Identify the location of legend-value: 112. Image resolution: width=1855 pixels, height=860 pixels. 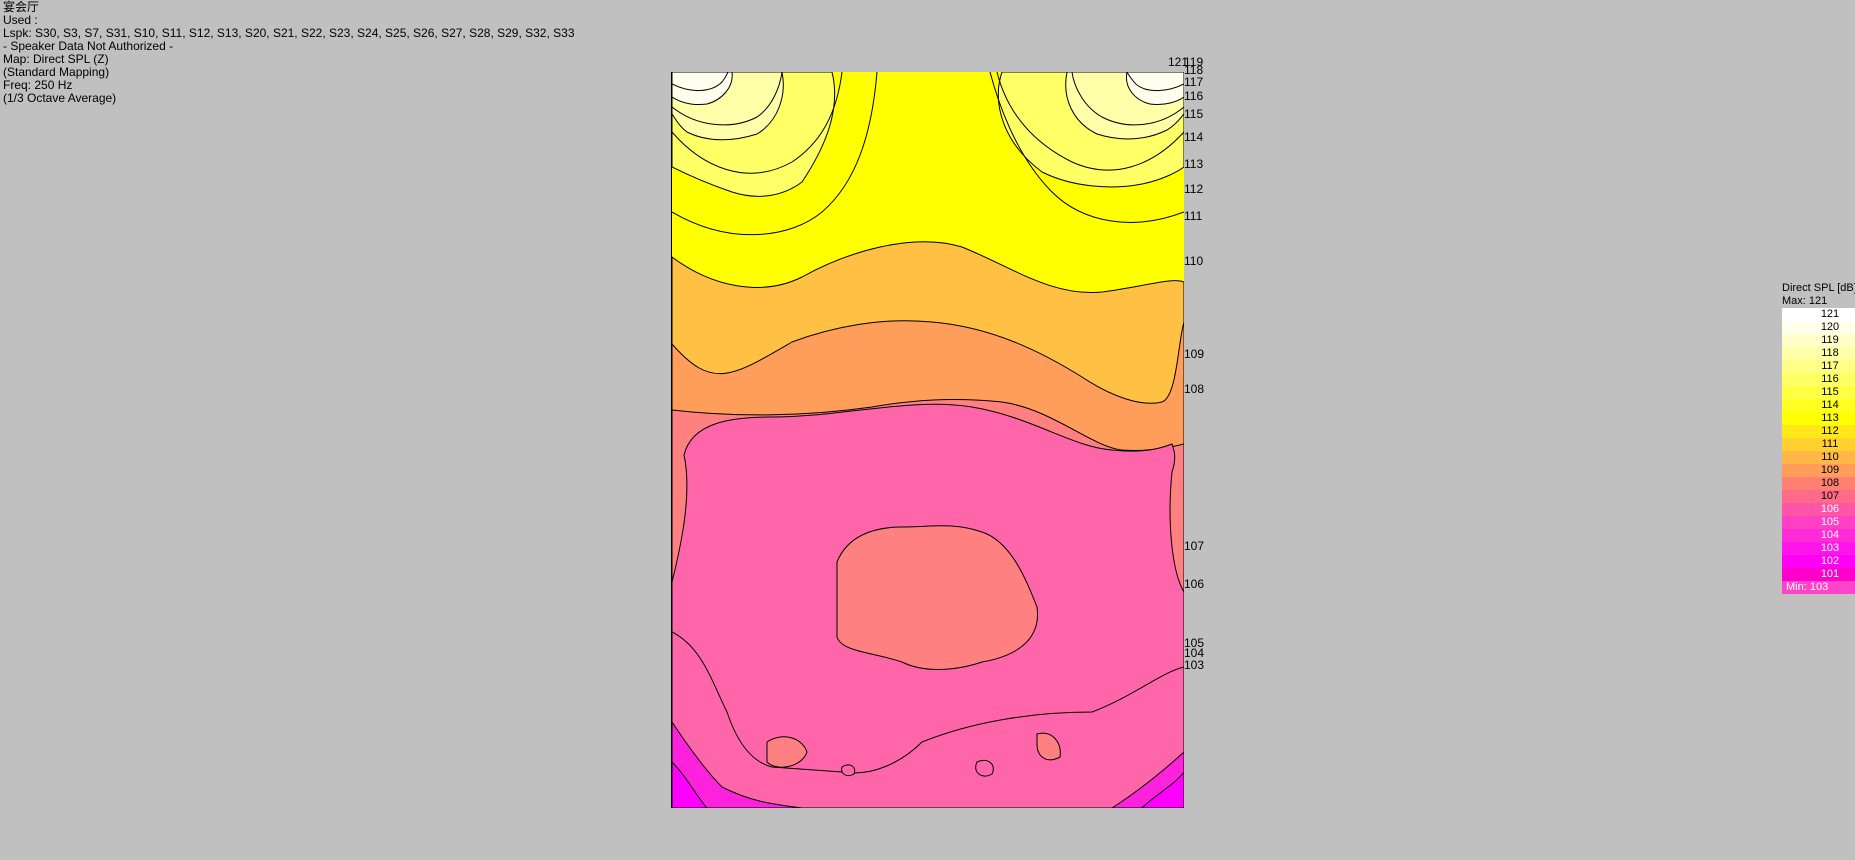
(1830, 431).